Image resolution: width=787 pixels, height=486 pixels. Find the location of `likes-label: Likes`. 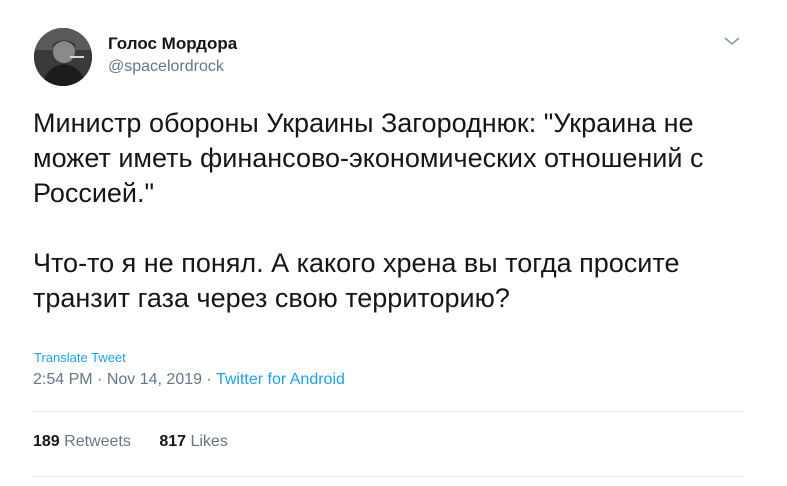

likes-label: Likes is located at coordinates (209, 441).